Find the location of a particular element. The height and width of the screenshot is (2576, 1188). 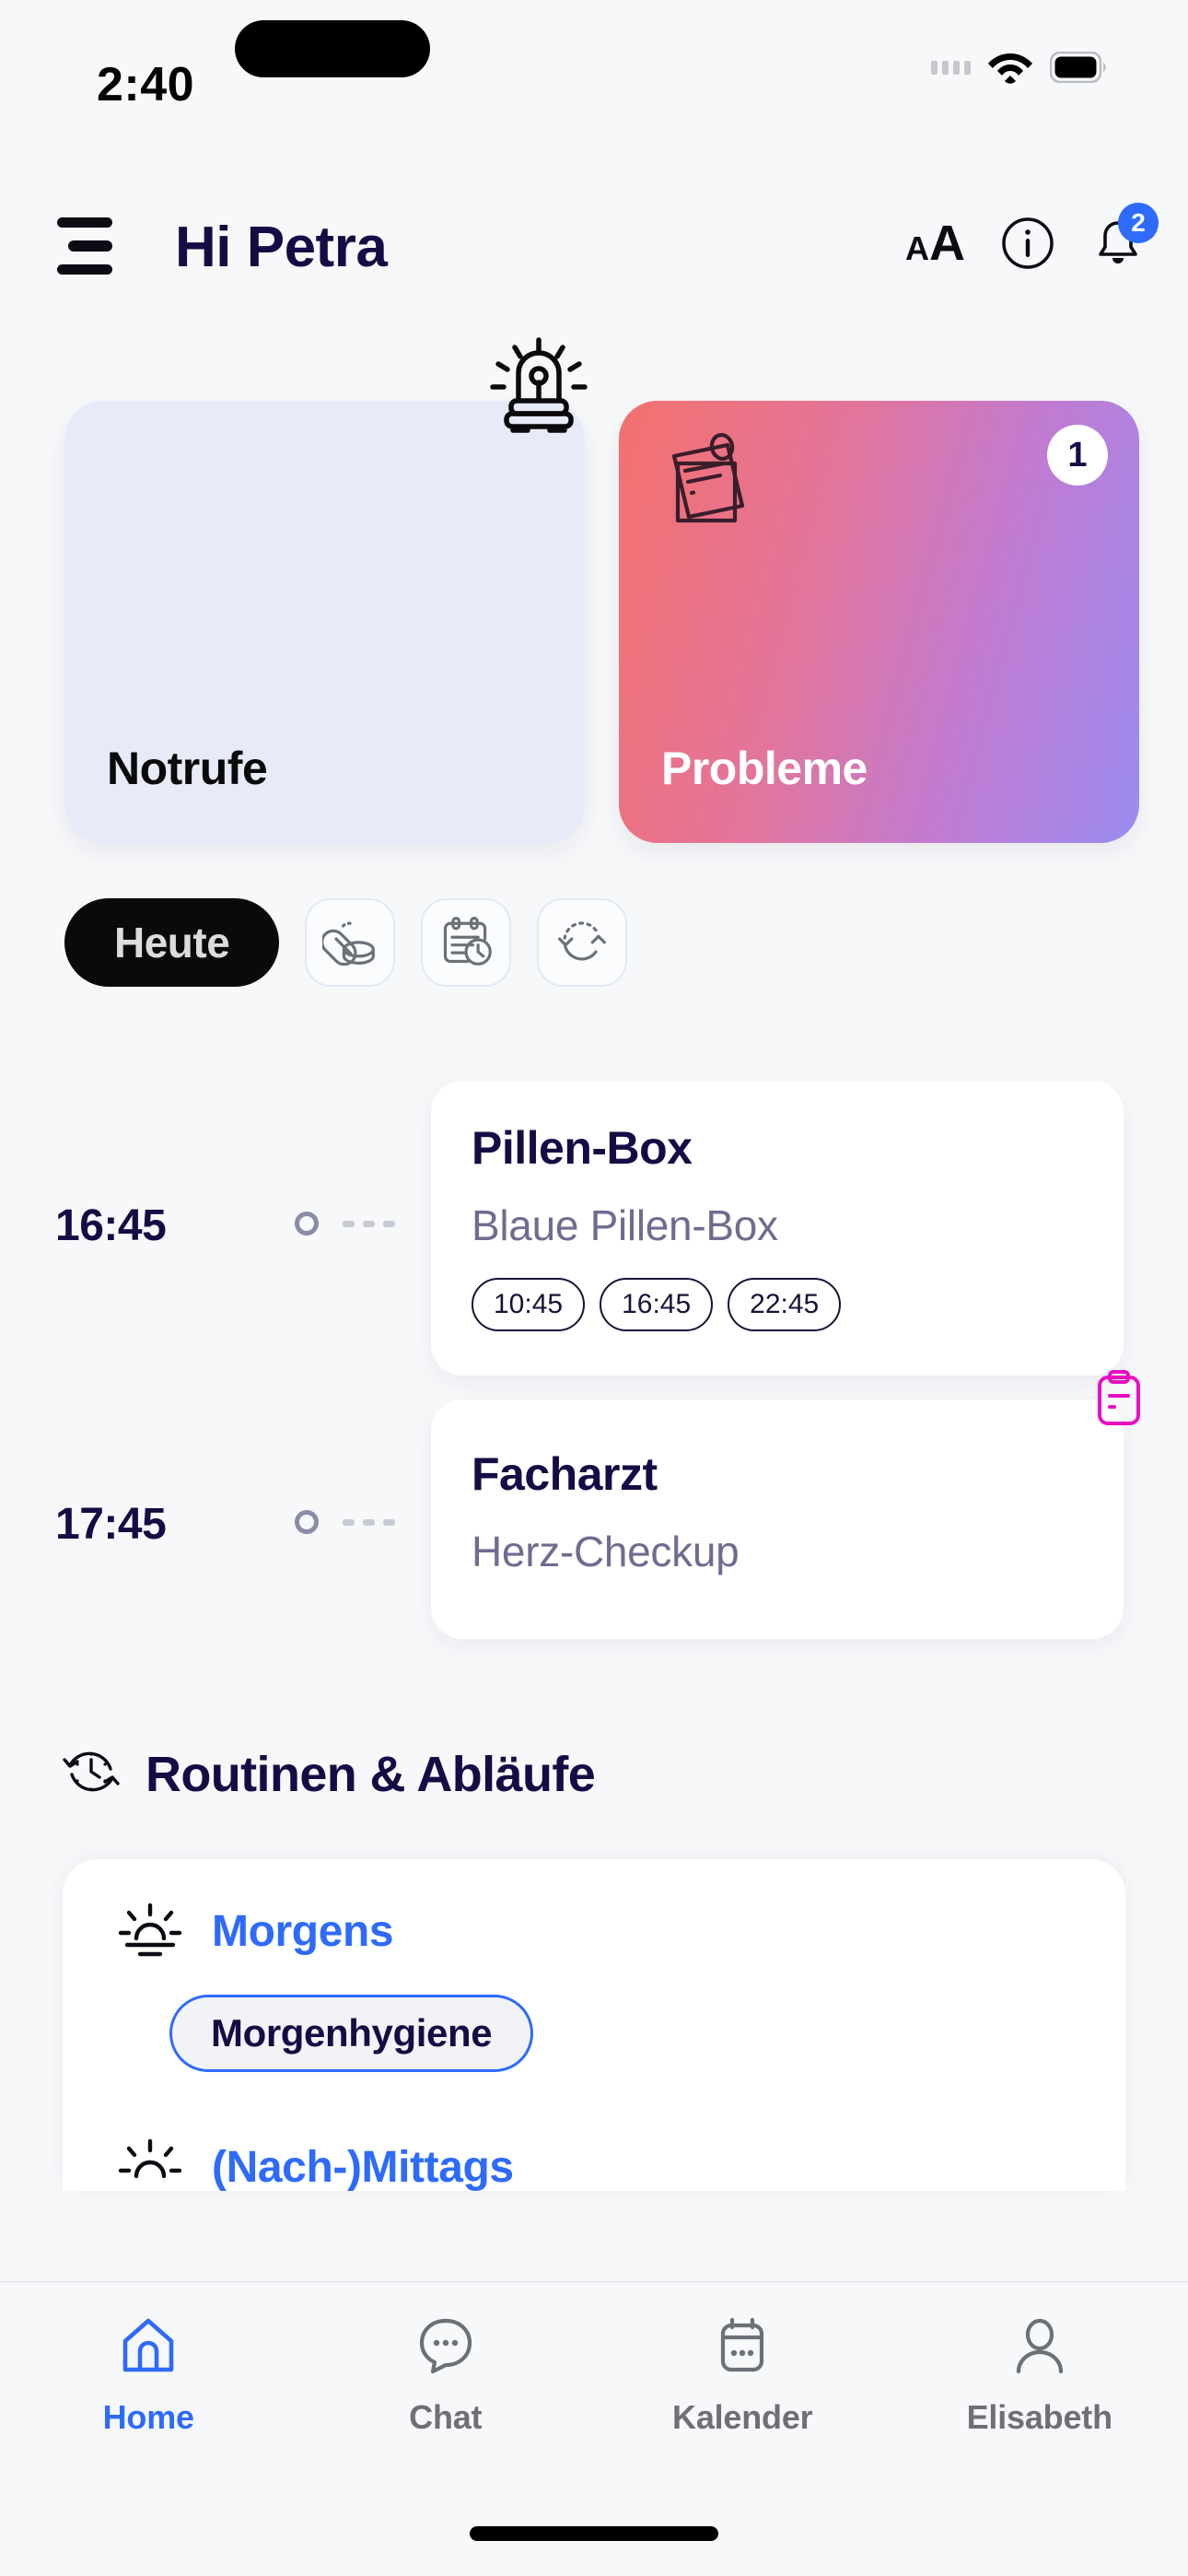

emergency-calls-label: Notrufe is located at coordinates (187, 768).